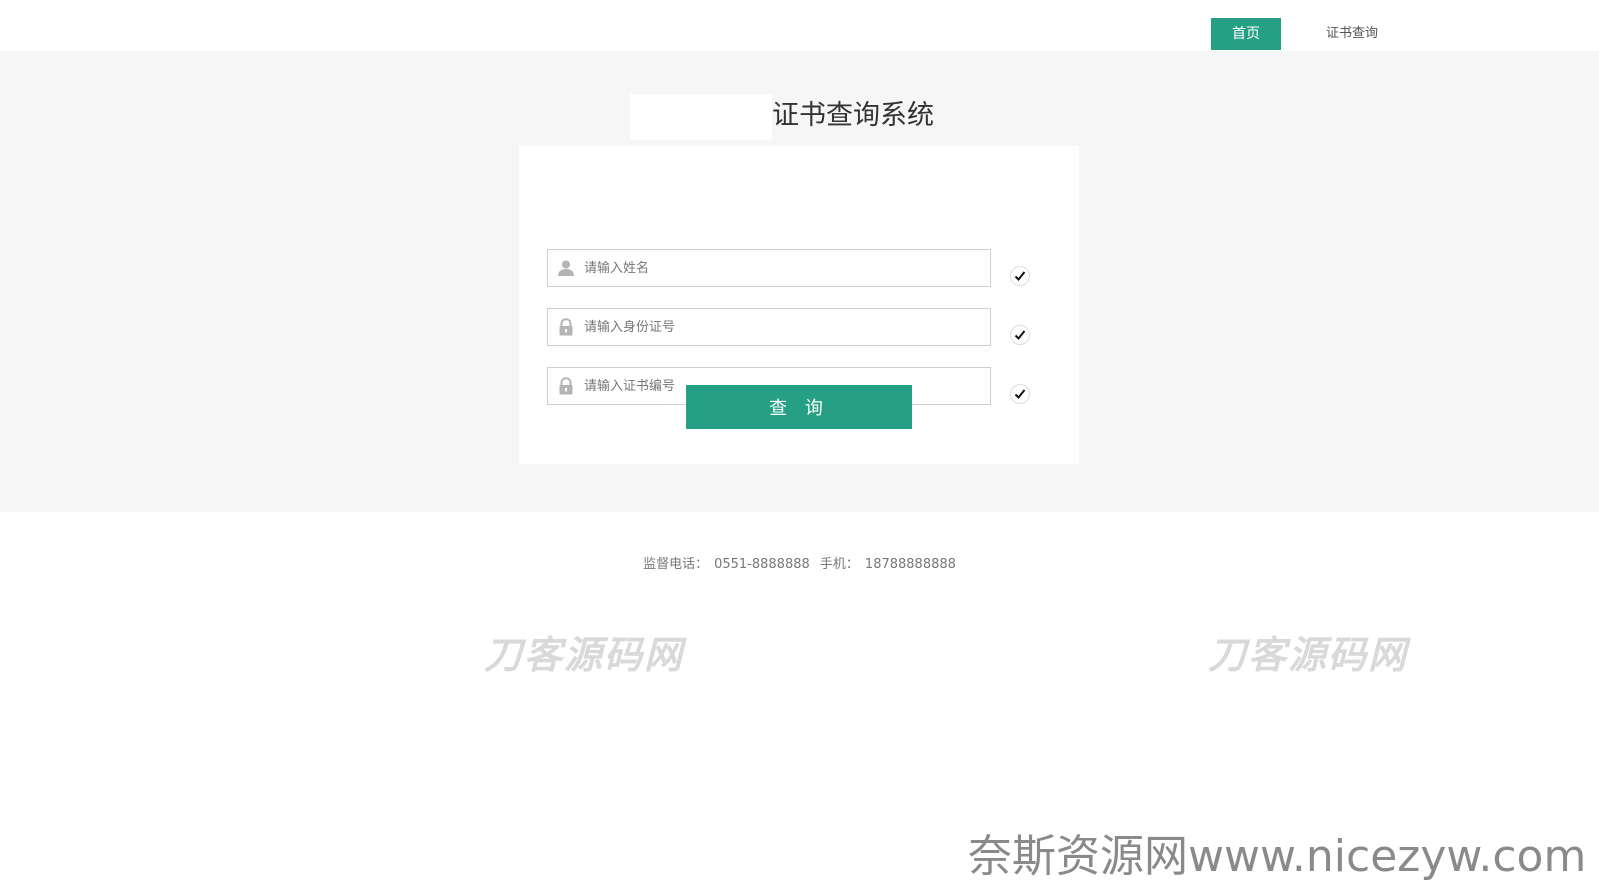  What do you see at coordinates (701, 117) in the screenshot?
I see `logo` at bounding box center [701, 117].